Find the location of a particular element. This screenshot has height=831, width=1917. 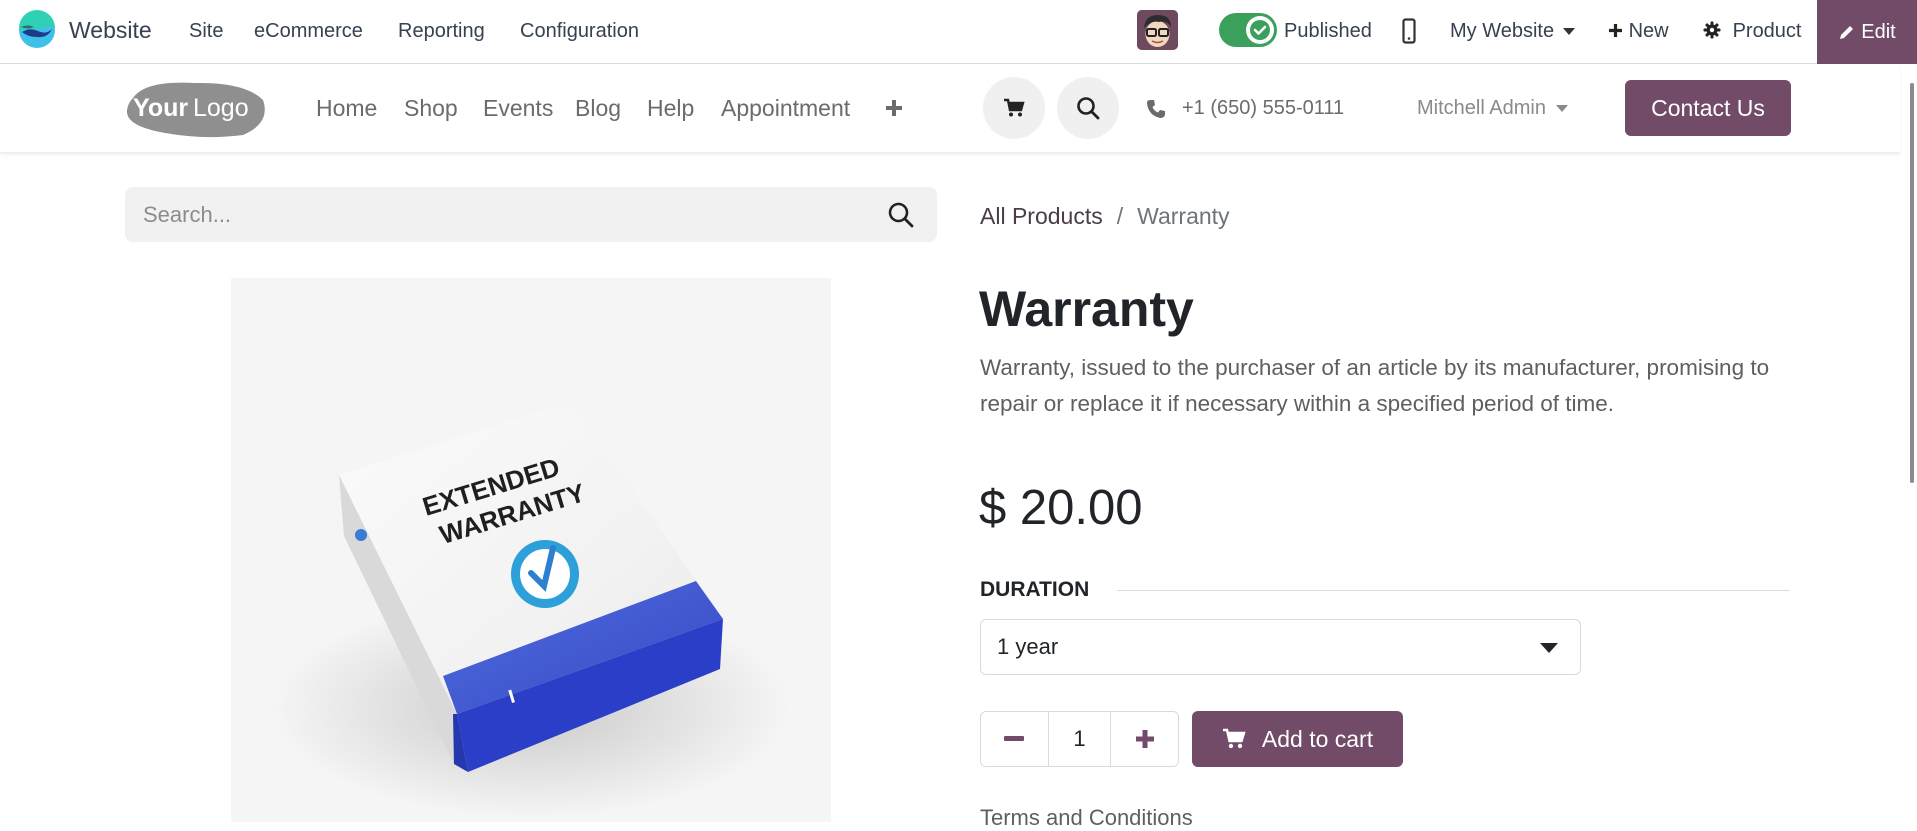

check-circle-icon is located at coordinates (1260, 30).